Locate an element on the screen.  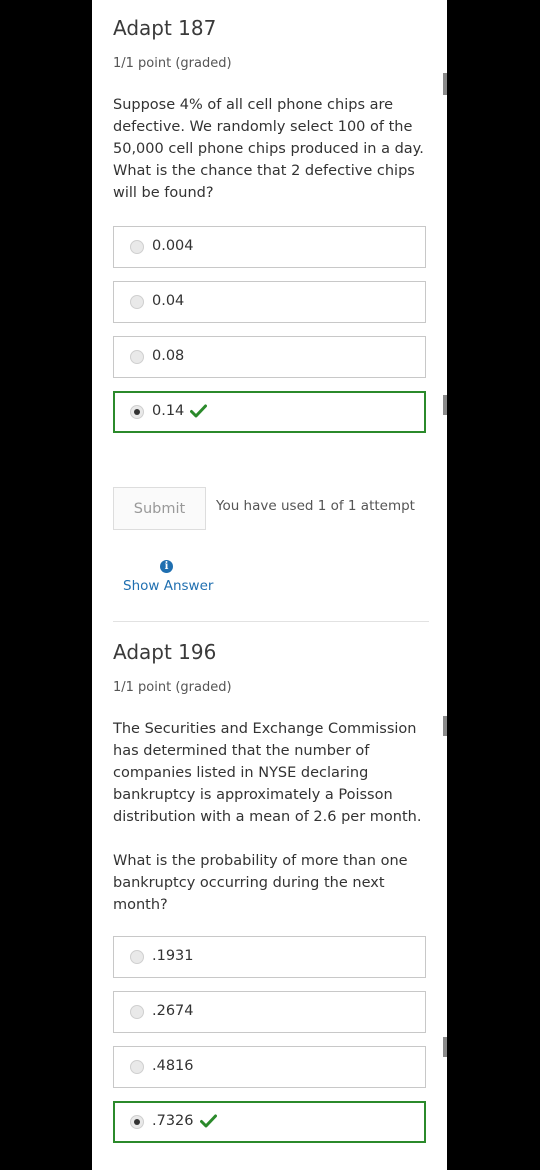
answer-choice: 0.004 is located at coordinates (269, 247).